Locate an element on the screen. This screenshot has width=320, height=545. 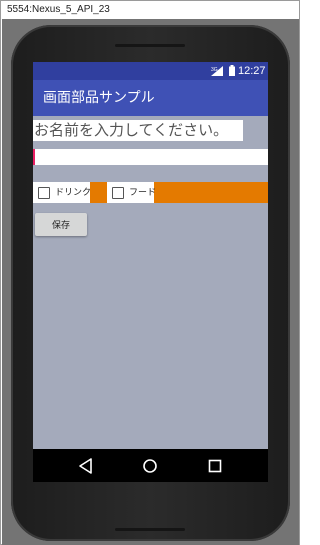
navigation-bar is located at coordinates (150, 465).